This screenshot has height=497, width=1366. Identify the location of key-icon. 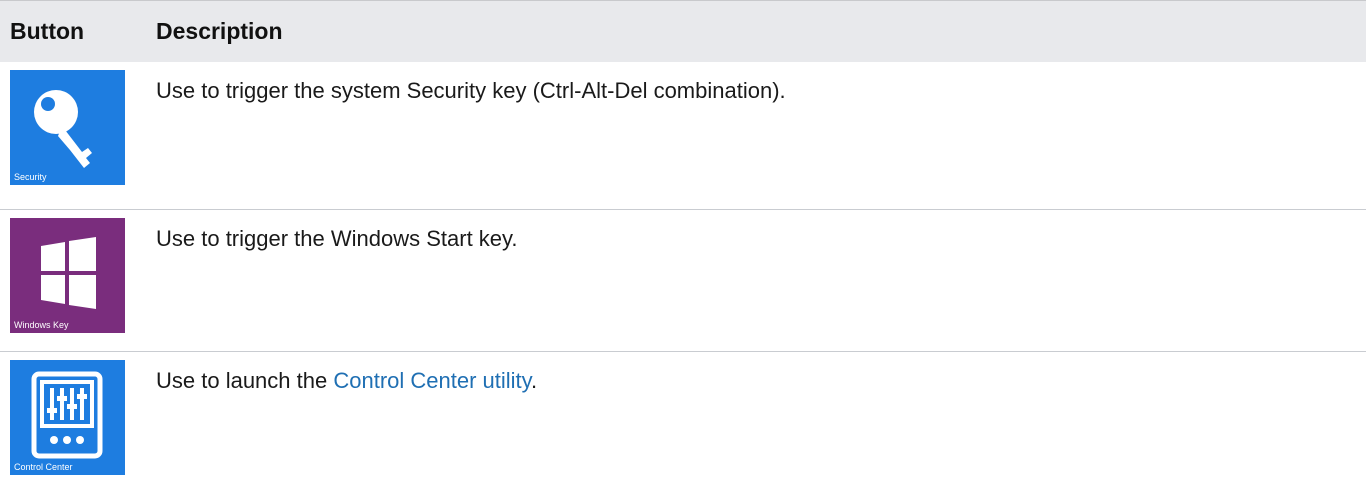
(63, 129).